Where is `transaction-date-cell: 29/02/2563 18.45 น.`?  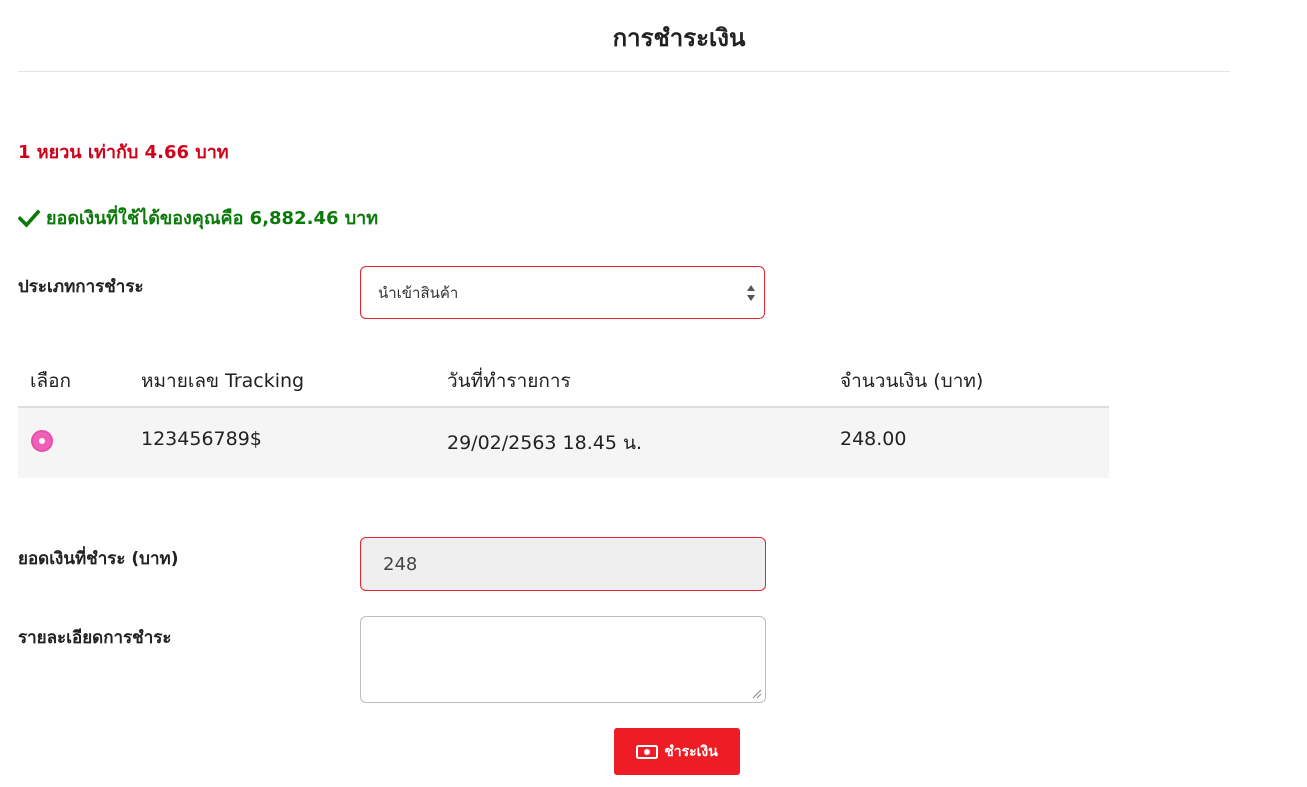 transaction-date-cell: 29/02/2563 18.45 น. is located at coordinates (545, 443).